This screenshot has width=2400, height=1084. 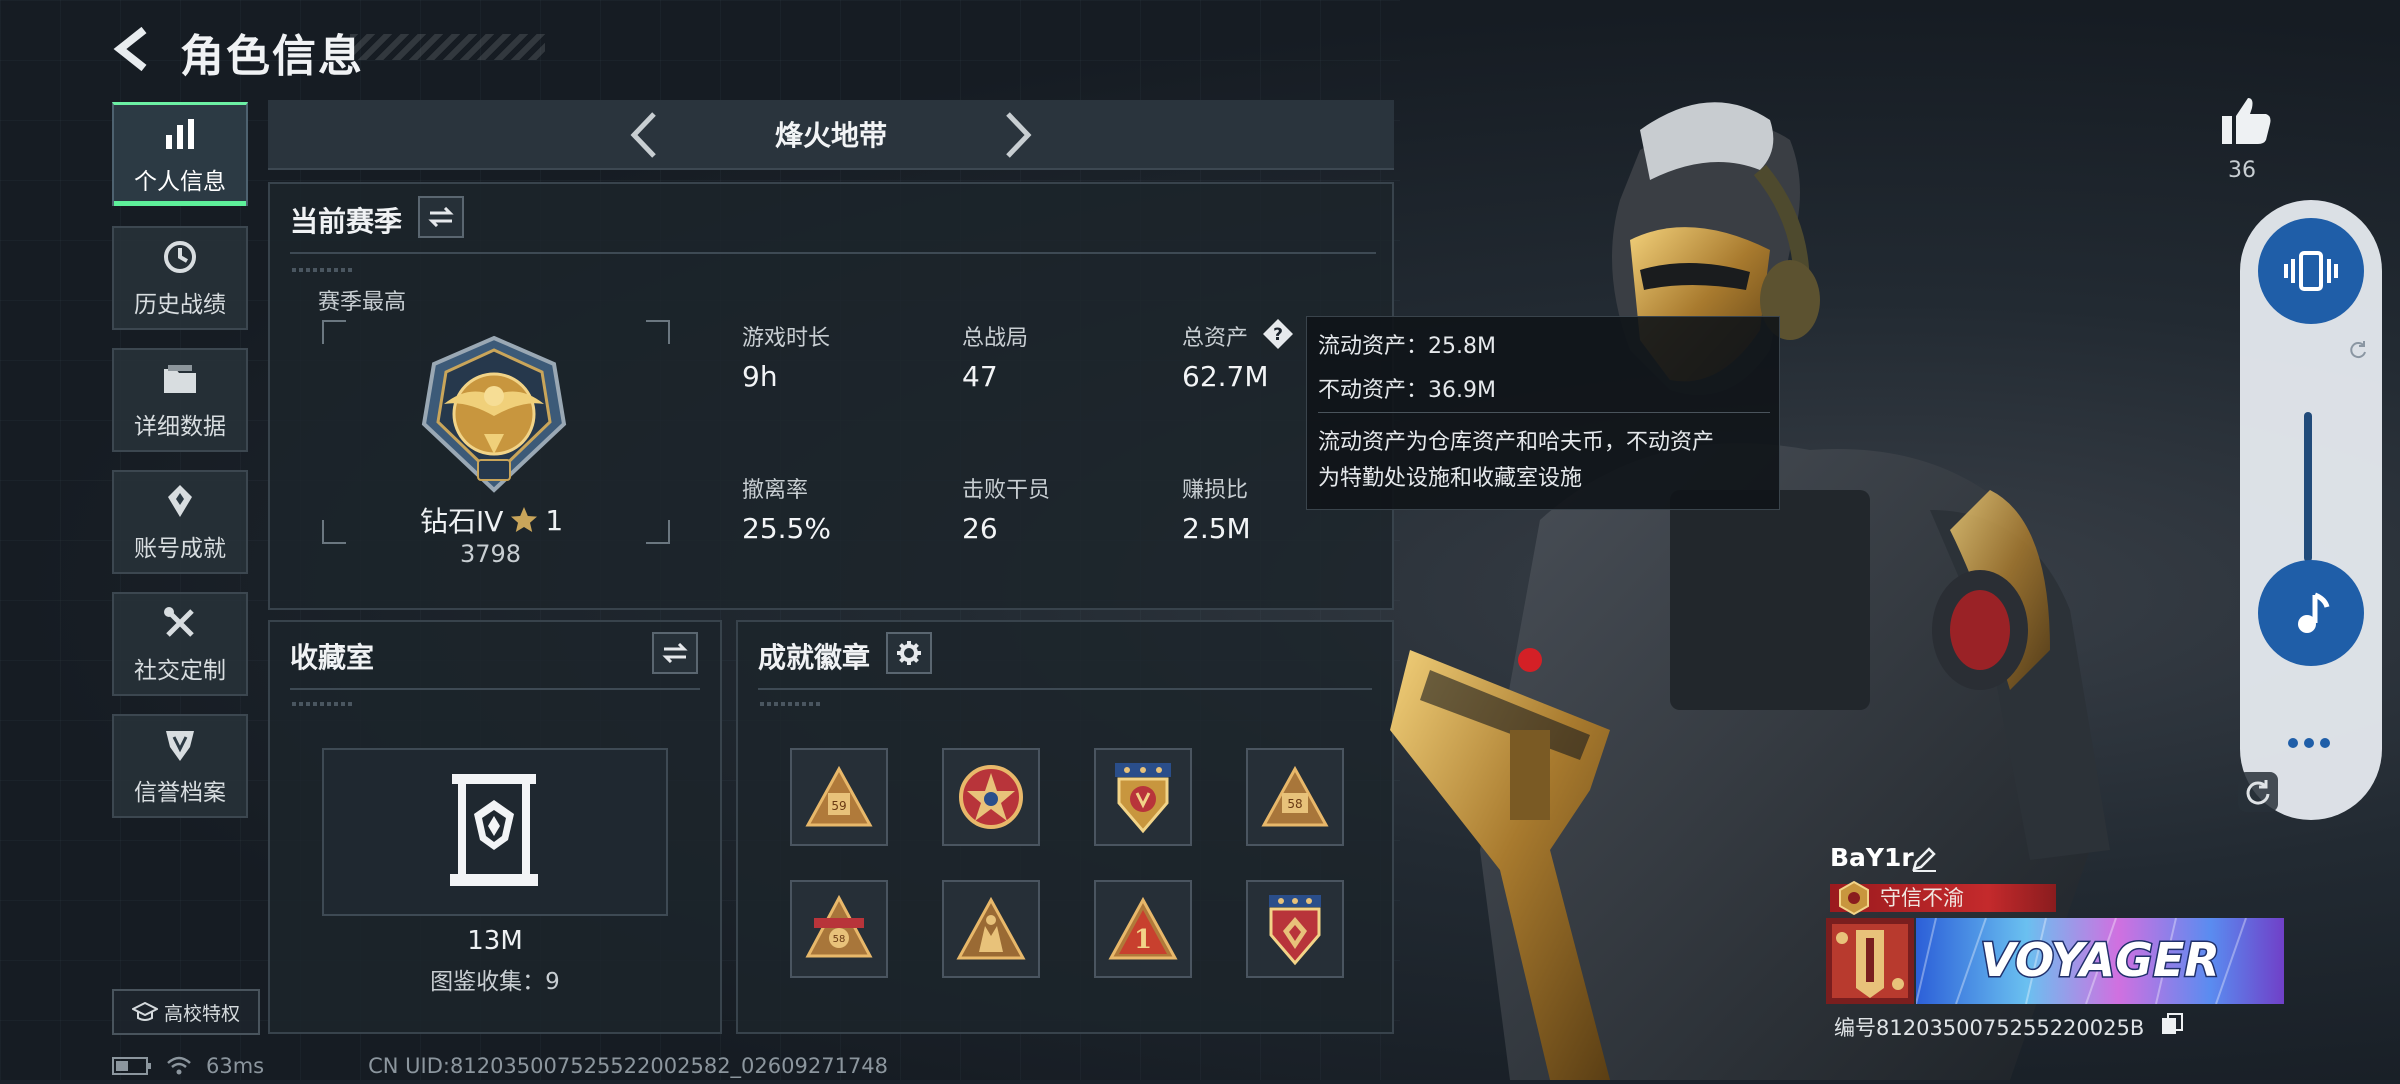 What do you see at coordinates (1294, 804) in the screenshot?
I see `svg-text: 58` at bounding box center [1294, 804].